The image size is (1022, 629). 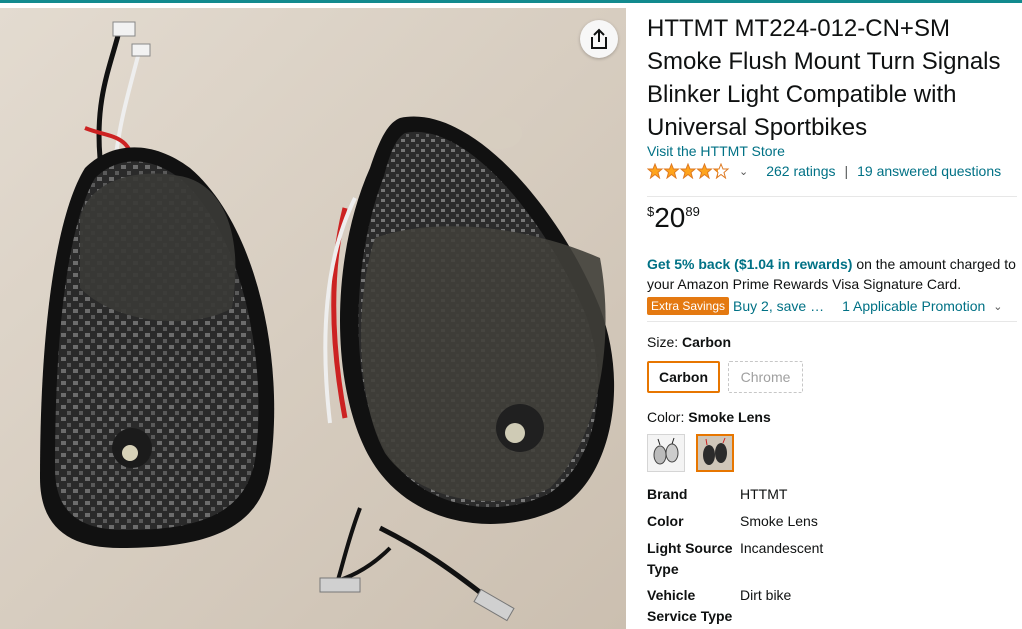 What do you see at coordinates (690, 605) in the screenshot?
I see `spec-key: Vehicle Service Type` at bounding box center [690, 605].